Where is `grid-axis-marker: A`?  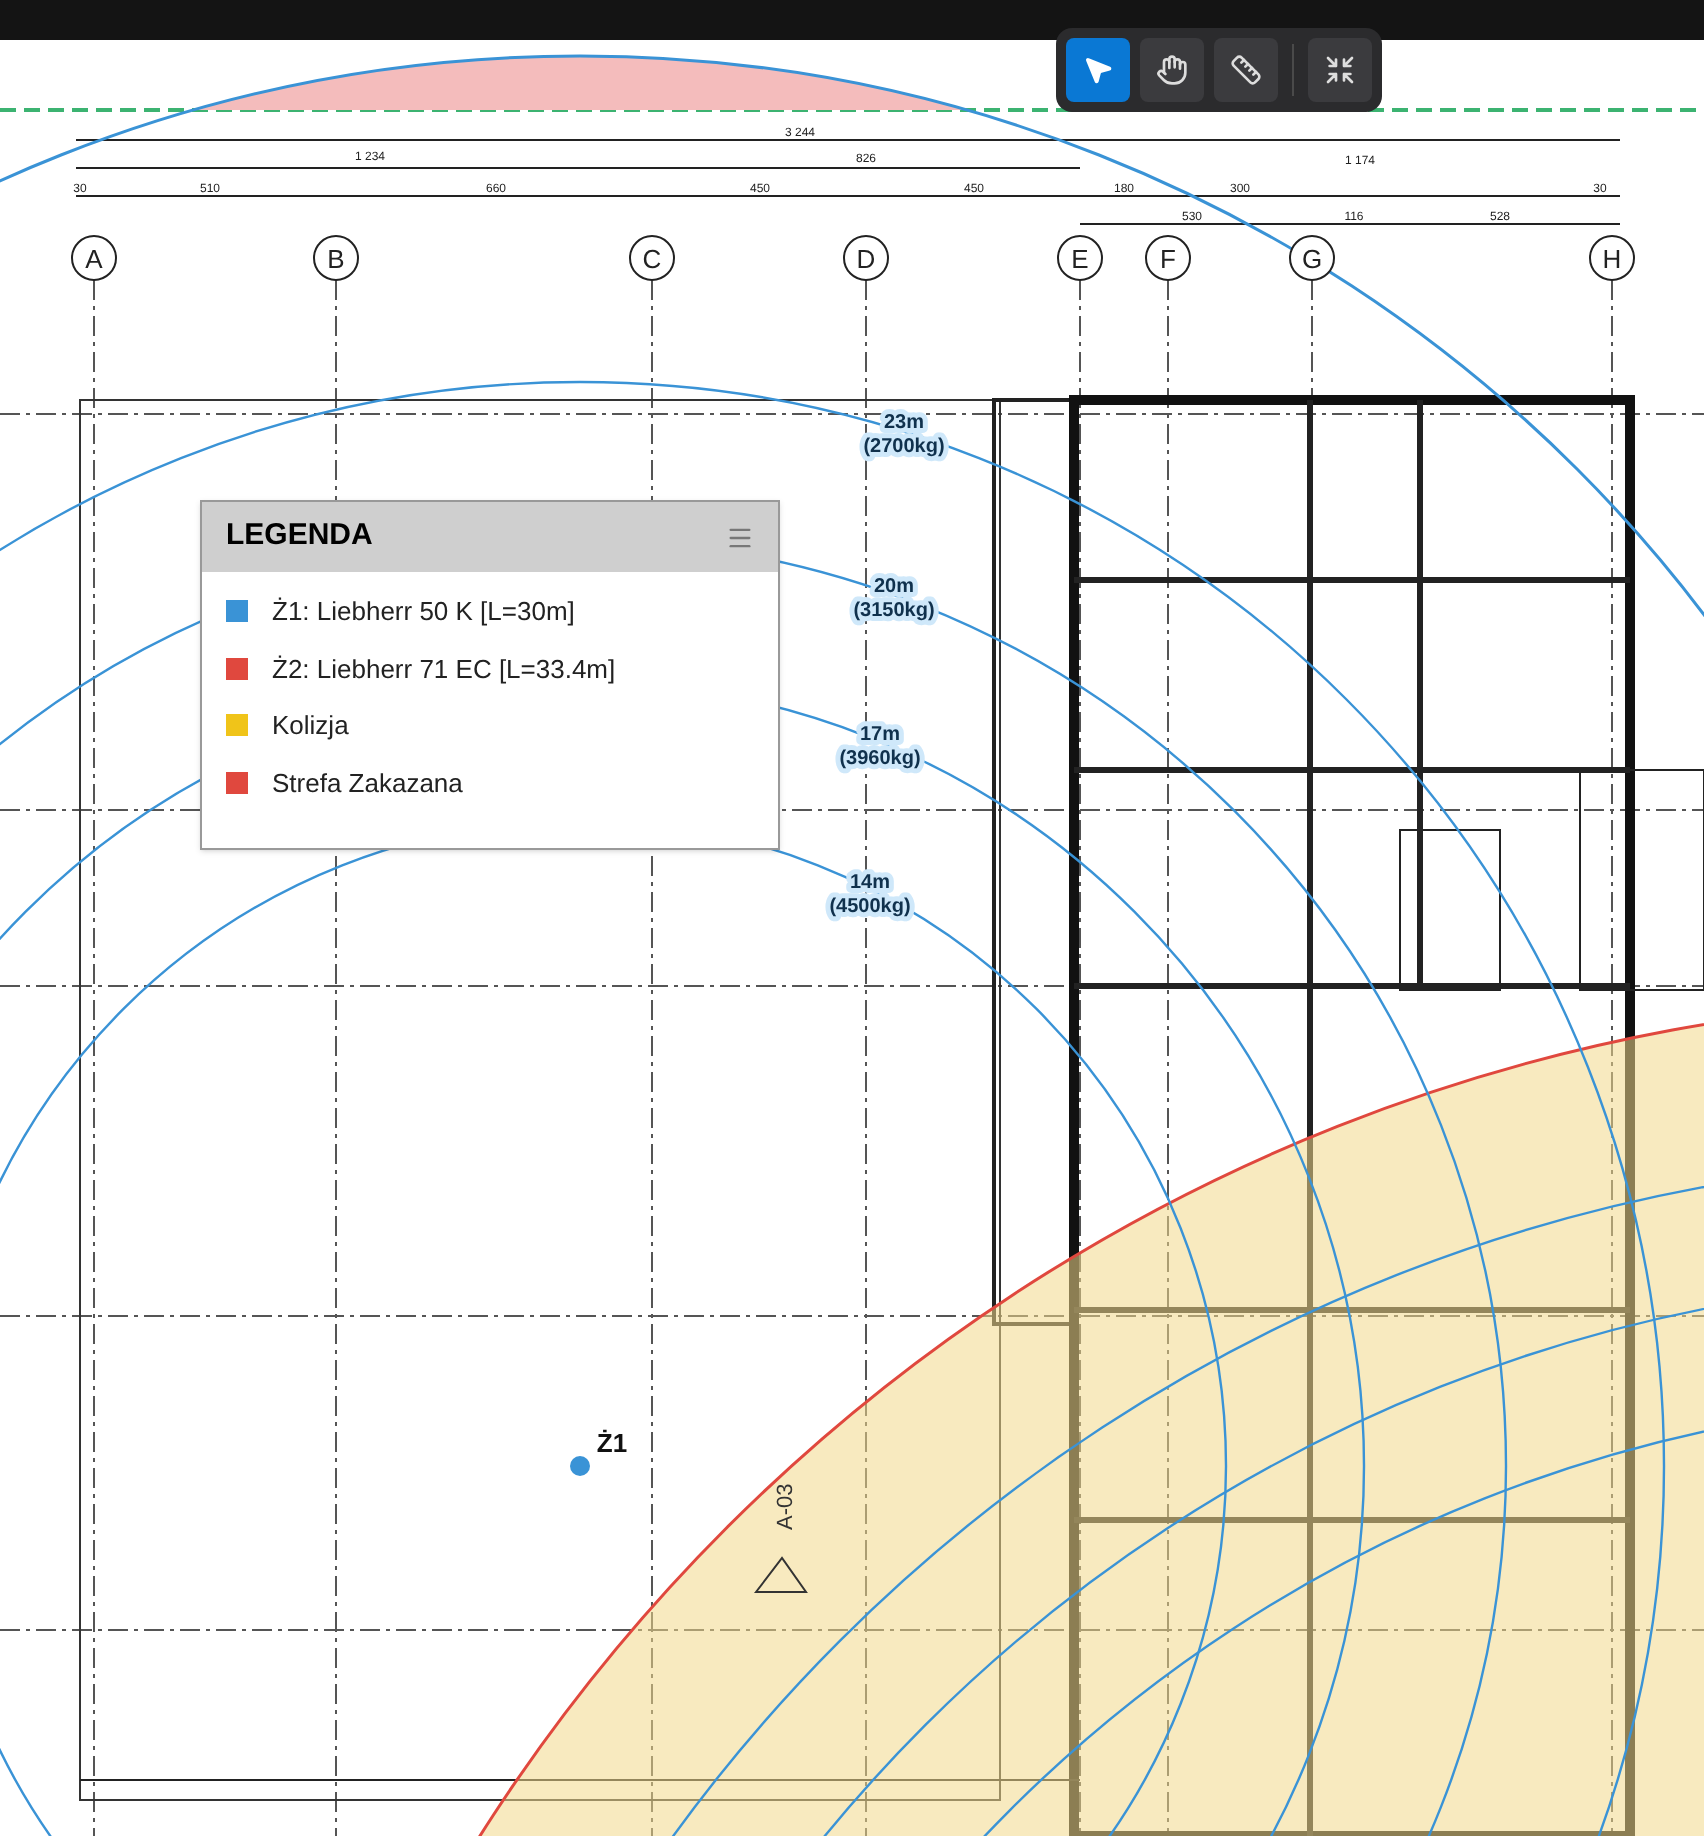
grid-axis-marker: A is located at coordinates (94, 258).